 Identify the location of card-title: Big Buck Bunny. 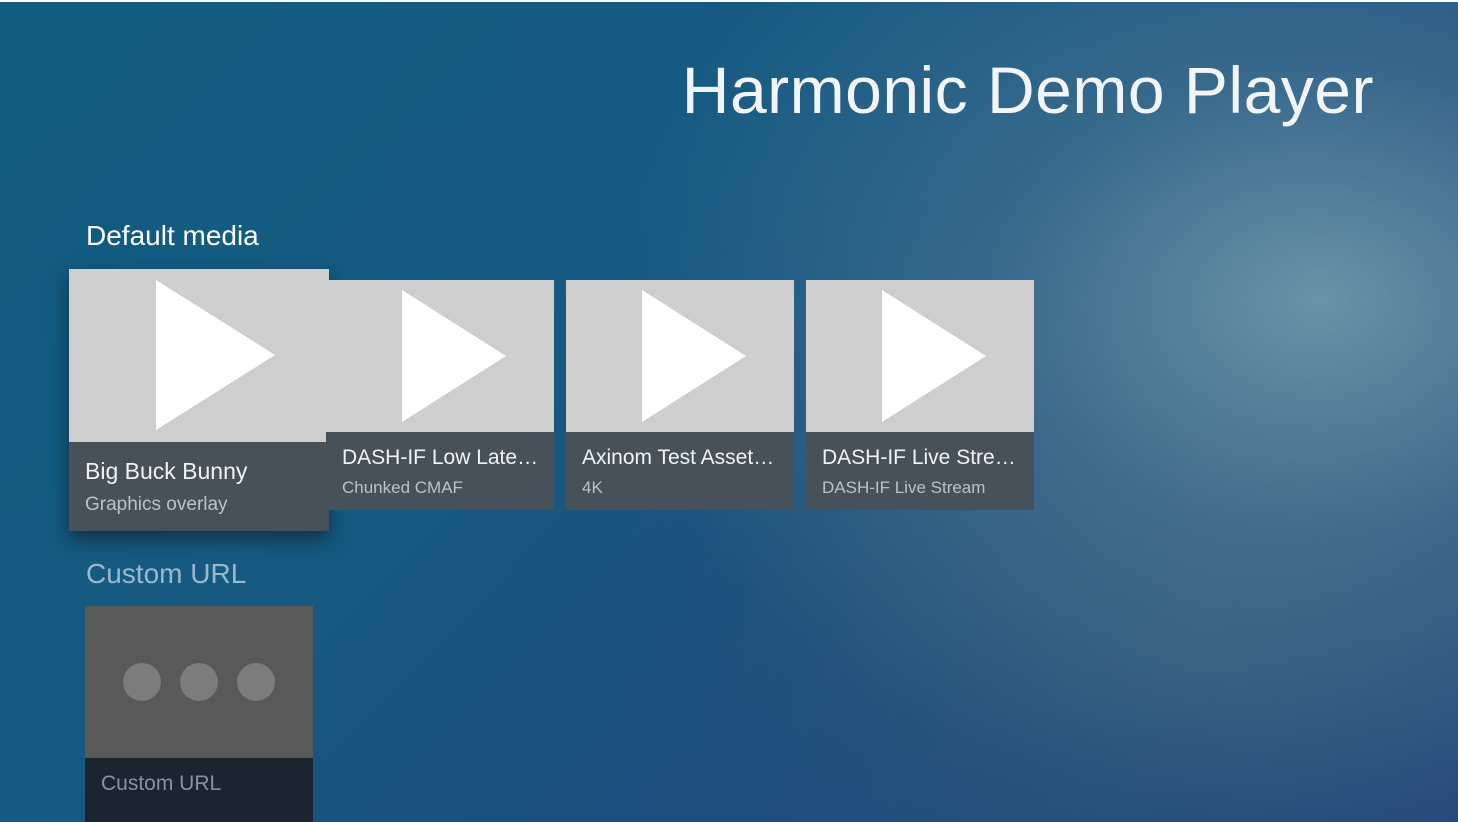
(166, 471).